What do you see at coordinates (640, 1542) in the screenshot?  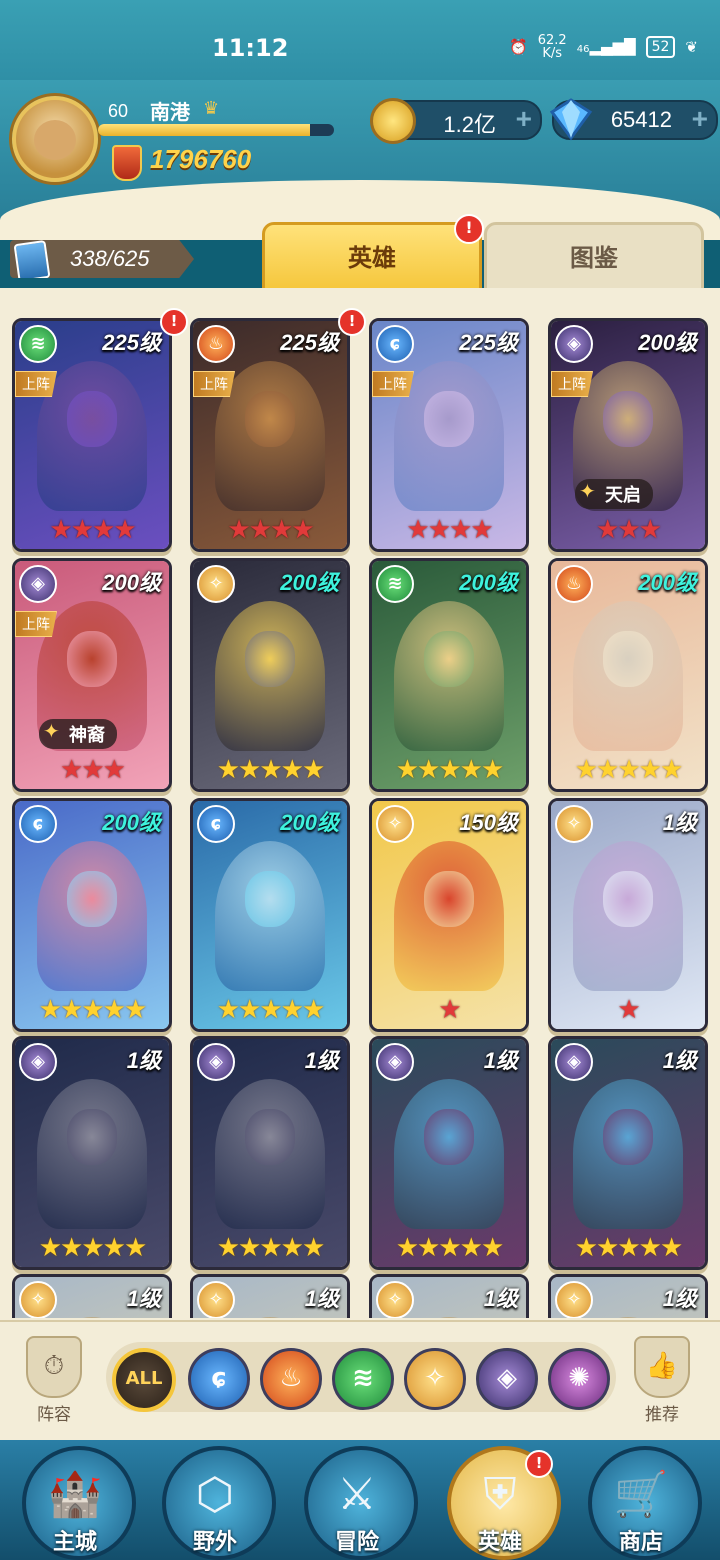 I see `nav-label: 商店` at bounding box center [640, 1542].